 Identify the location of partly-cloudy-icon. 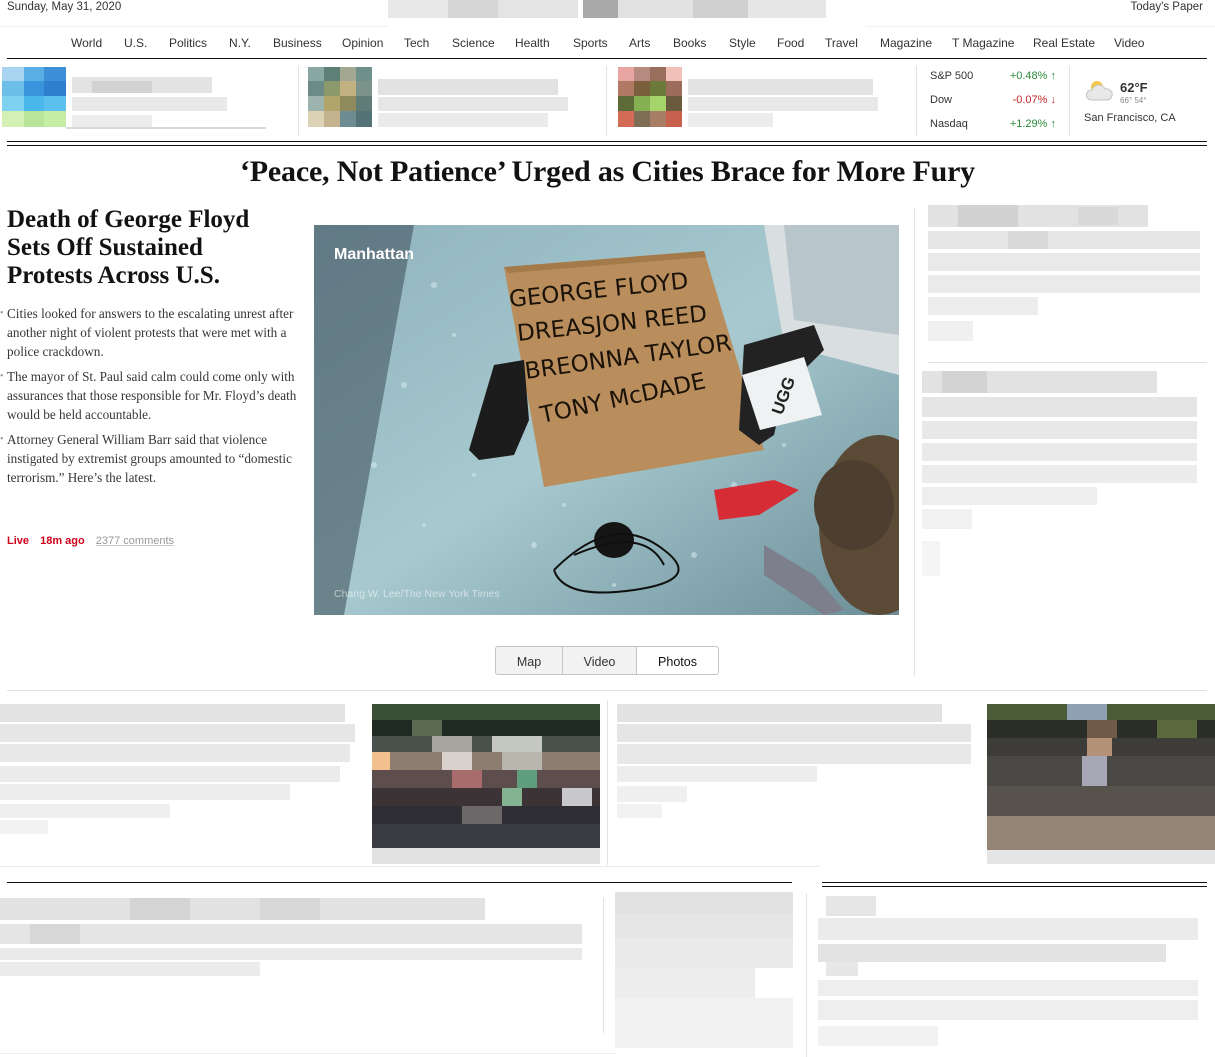
(1099, 91).